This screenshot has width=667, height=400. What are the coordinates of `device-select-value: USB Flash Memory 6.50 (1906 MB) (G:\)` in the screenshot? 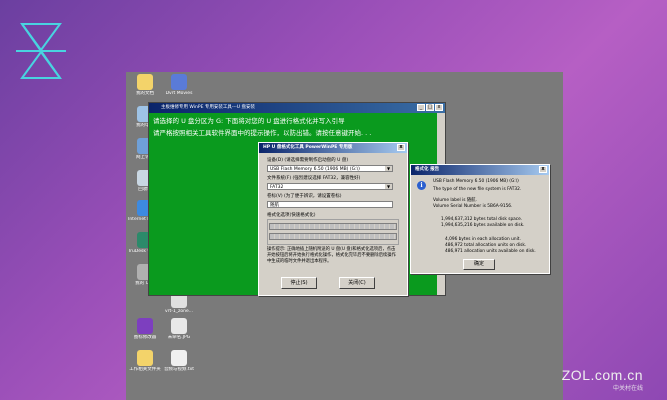 It's located at (315, 169).